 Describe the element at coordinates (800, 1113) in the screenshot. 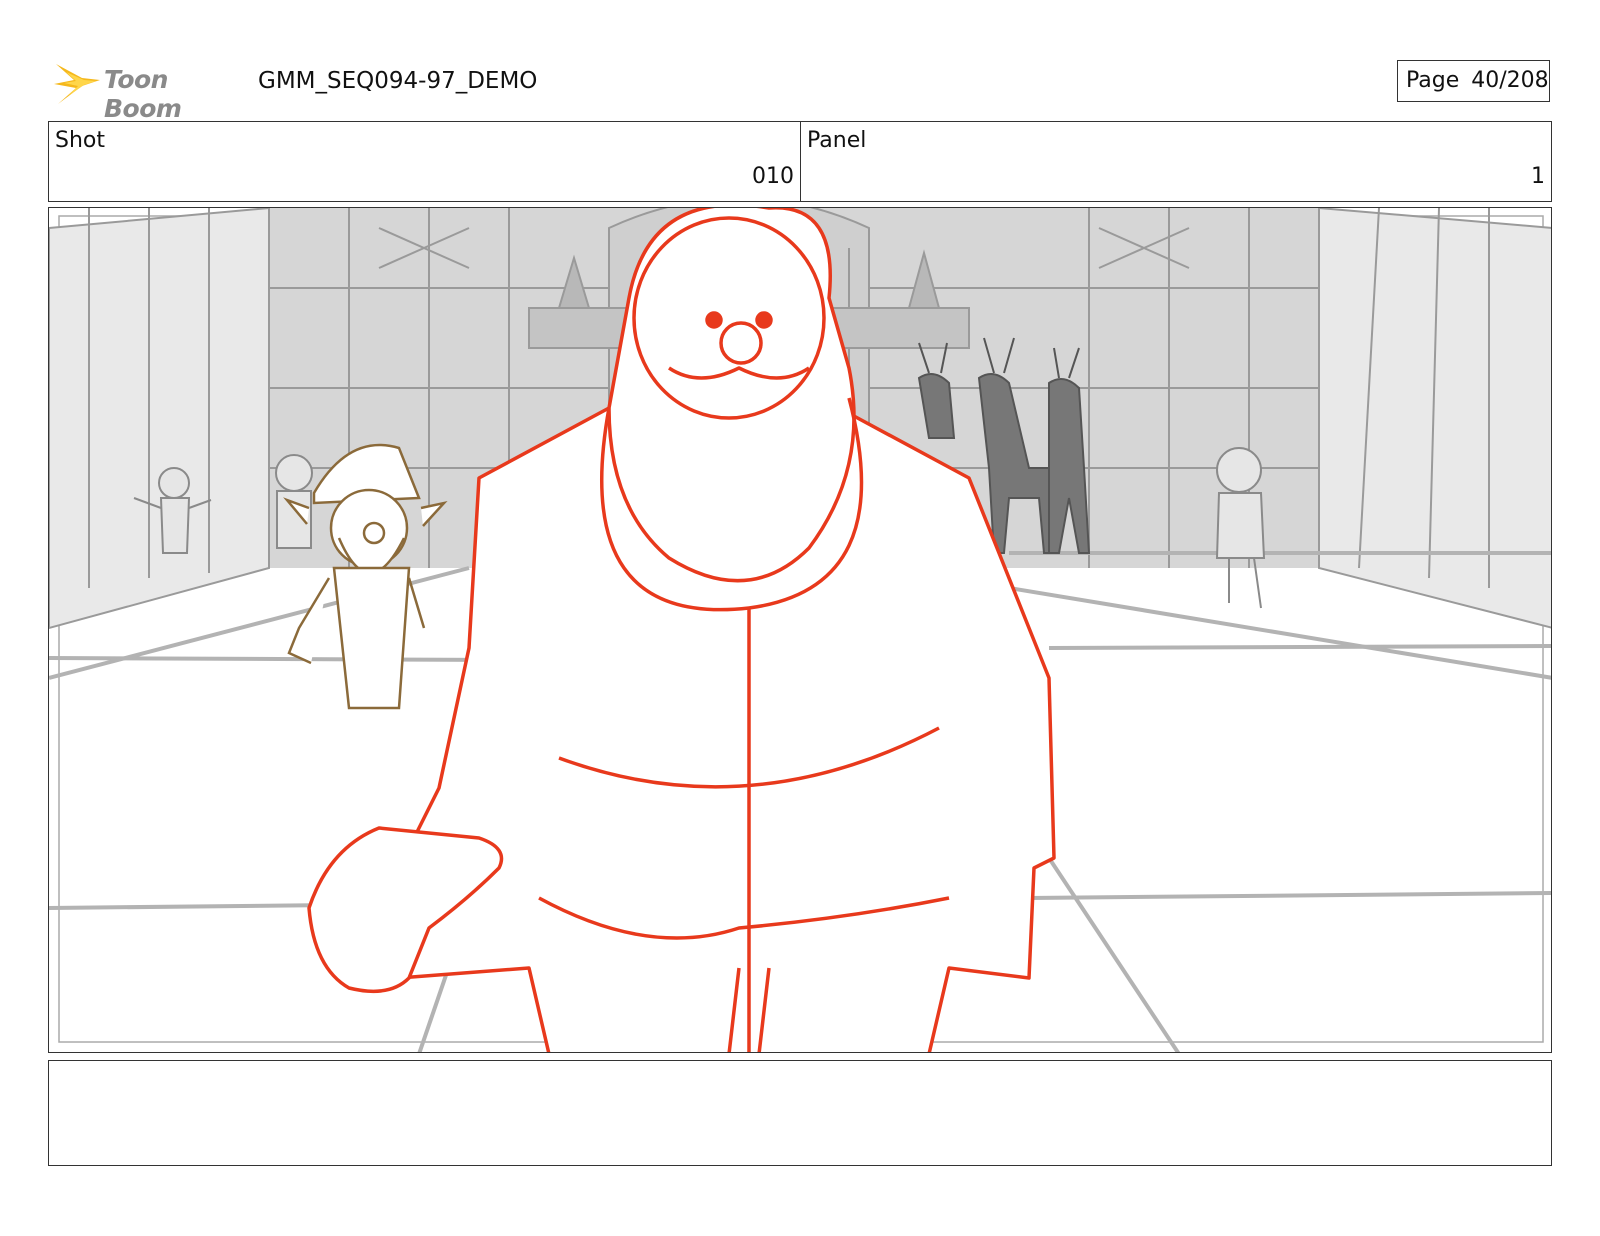

I see `panel-notes` at that location.